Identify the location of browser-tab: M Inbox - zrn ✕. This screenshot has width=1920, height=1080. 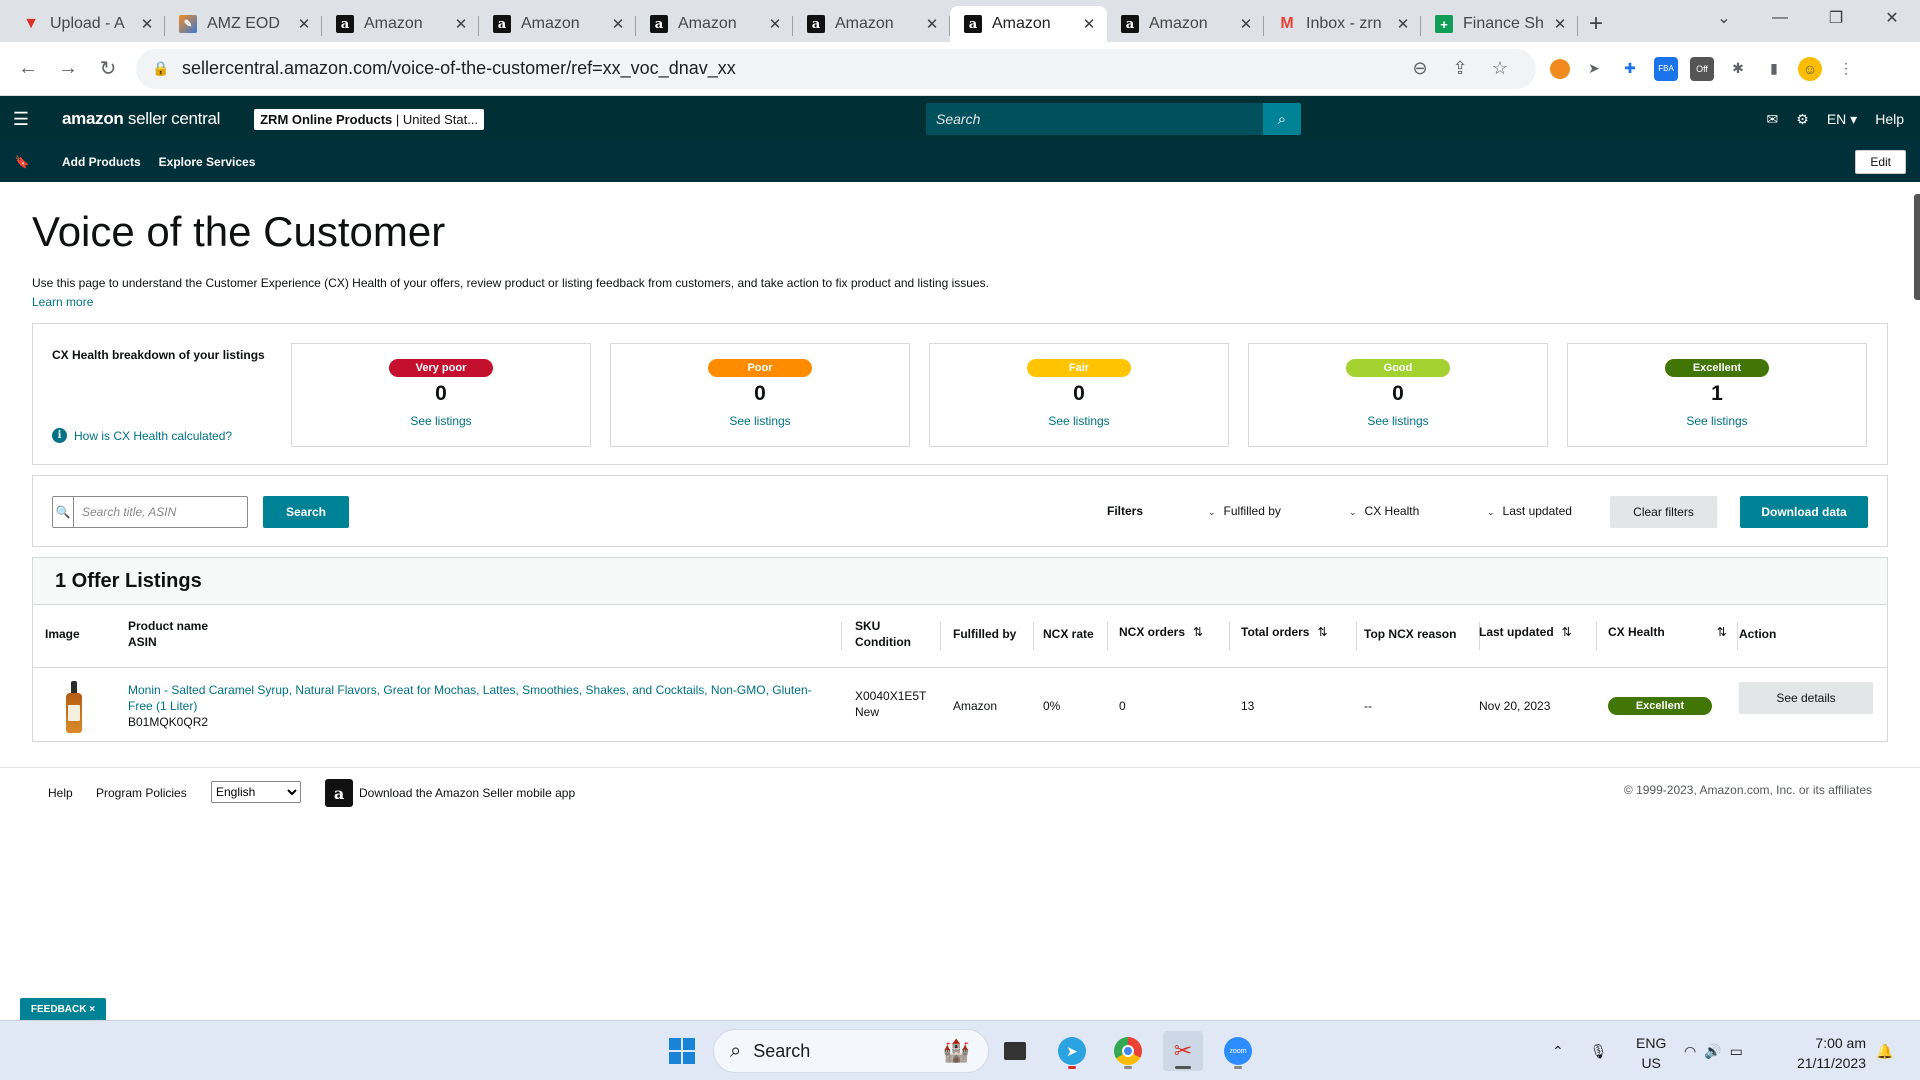
(1342, 24).